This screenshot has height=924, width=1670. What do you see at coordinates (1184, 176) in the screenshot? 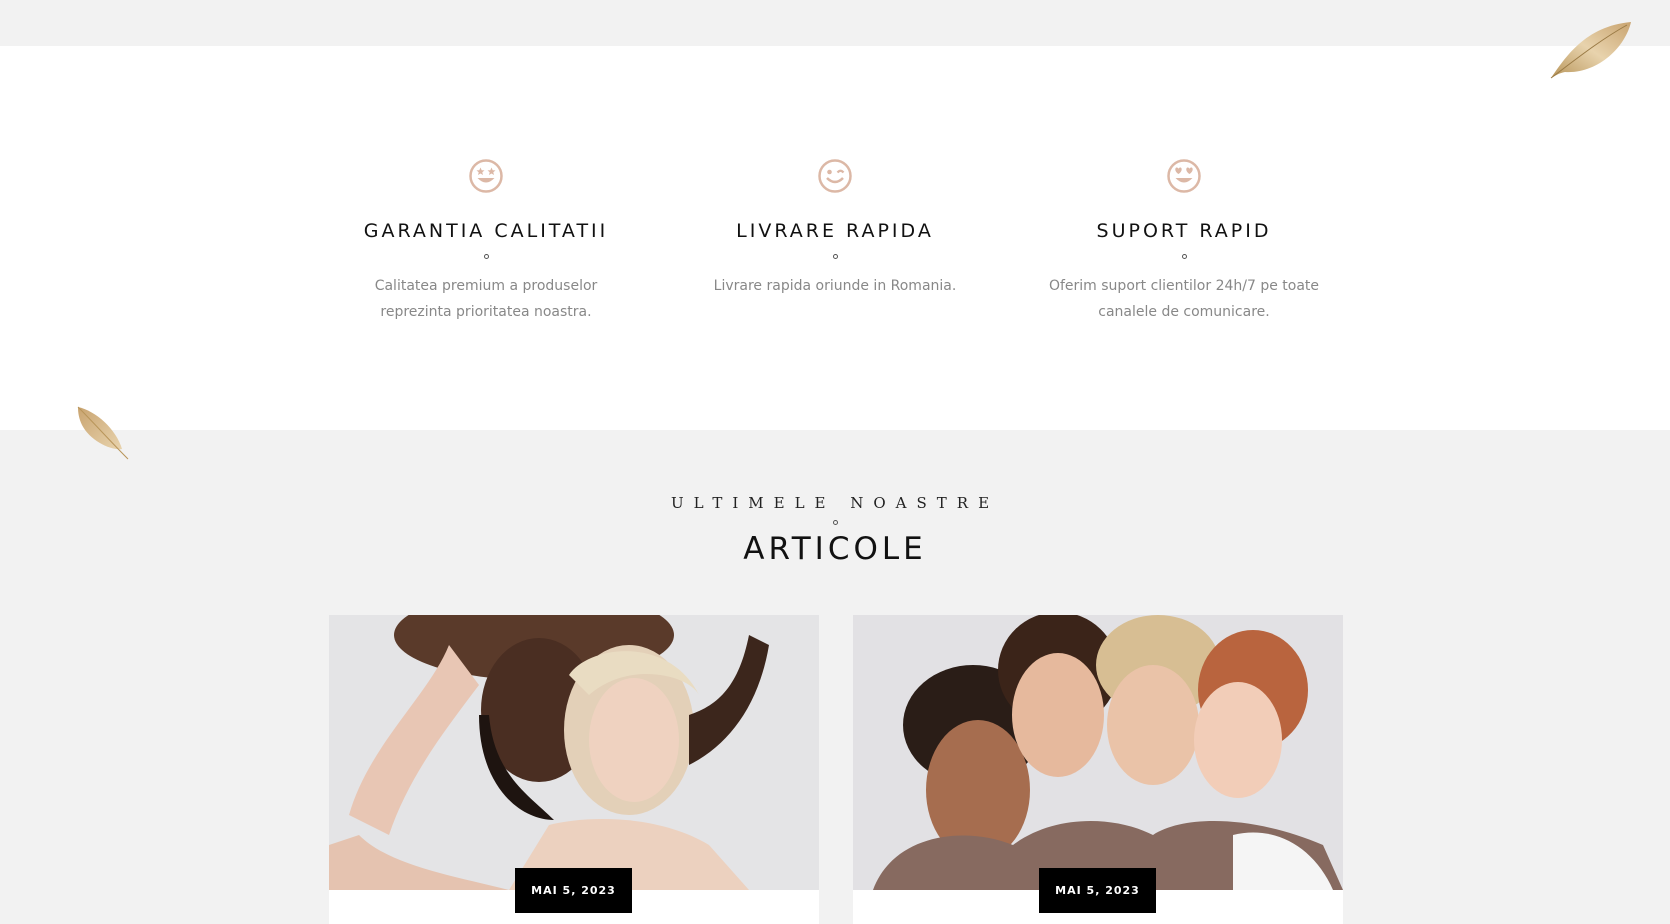
I see `heart-eyes-smiley-icon` at bounding box center [1184, 176].